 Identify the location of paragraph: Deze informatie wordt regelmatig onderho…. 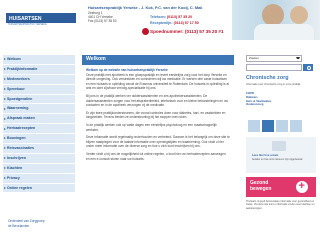
(158, 142).